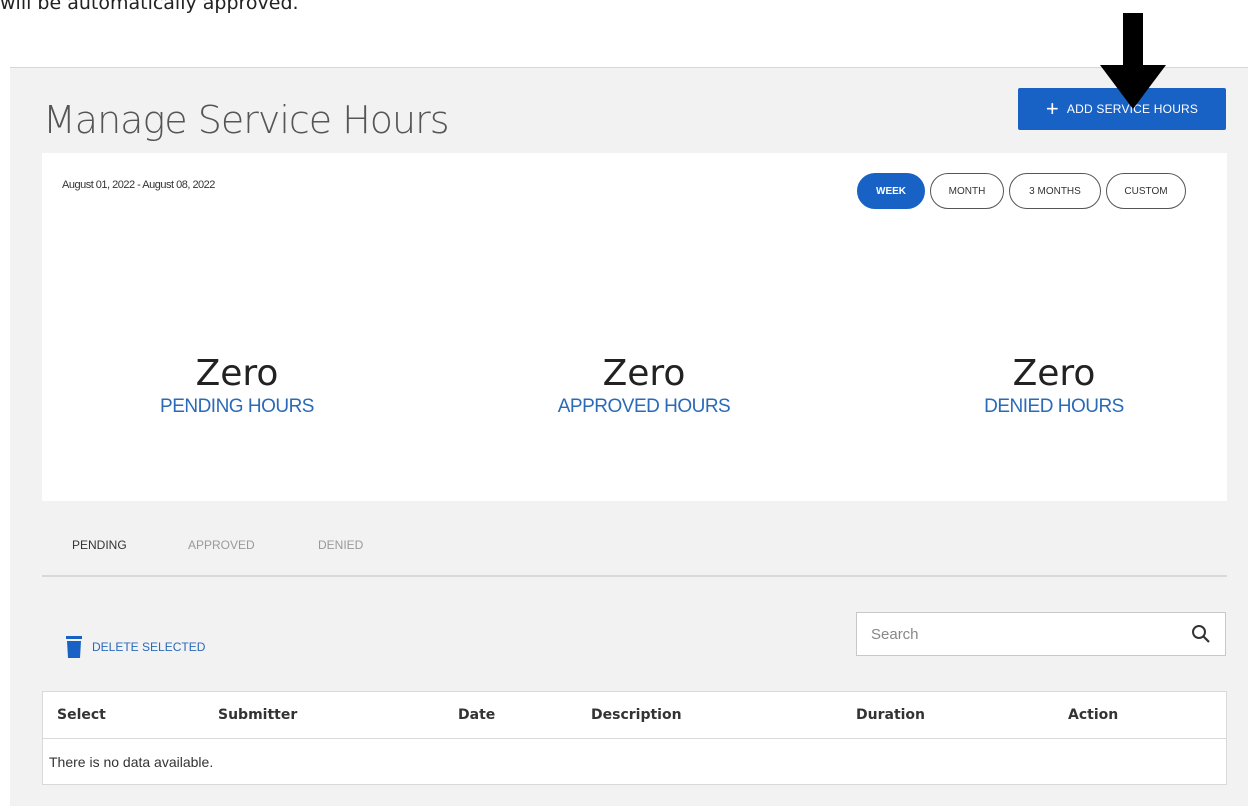 This screenshot has width=1248, height=806. What do you see at coordinates (1055, 191) in the screenshot?
I see `range-tab-3-months: 3 MONTHS` at bounding box center [1055, 191].